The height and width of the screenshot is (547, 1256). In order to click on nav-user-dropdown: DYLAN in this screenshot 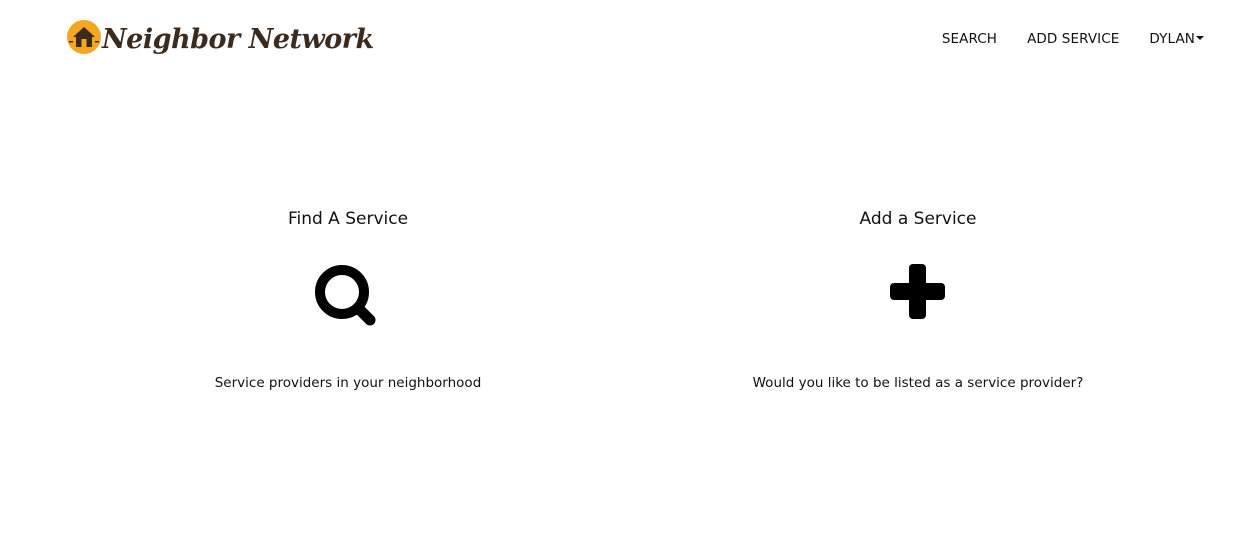, I will do `click(1176, 39)`.